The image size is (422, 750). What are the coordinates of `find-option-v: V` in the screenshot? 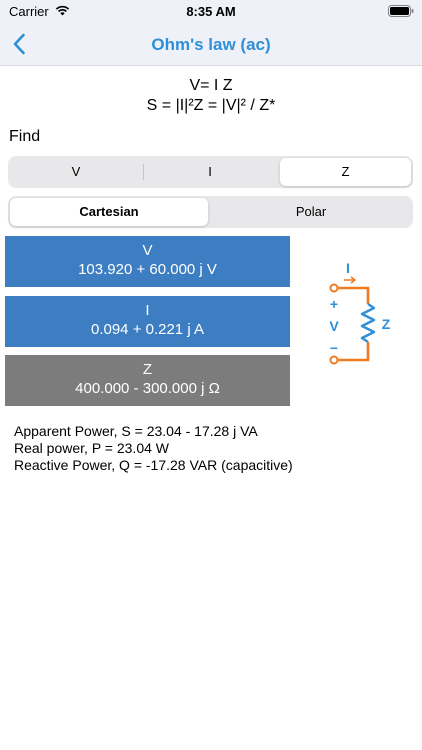 It's located at (76, 172).